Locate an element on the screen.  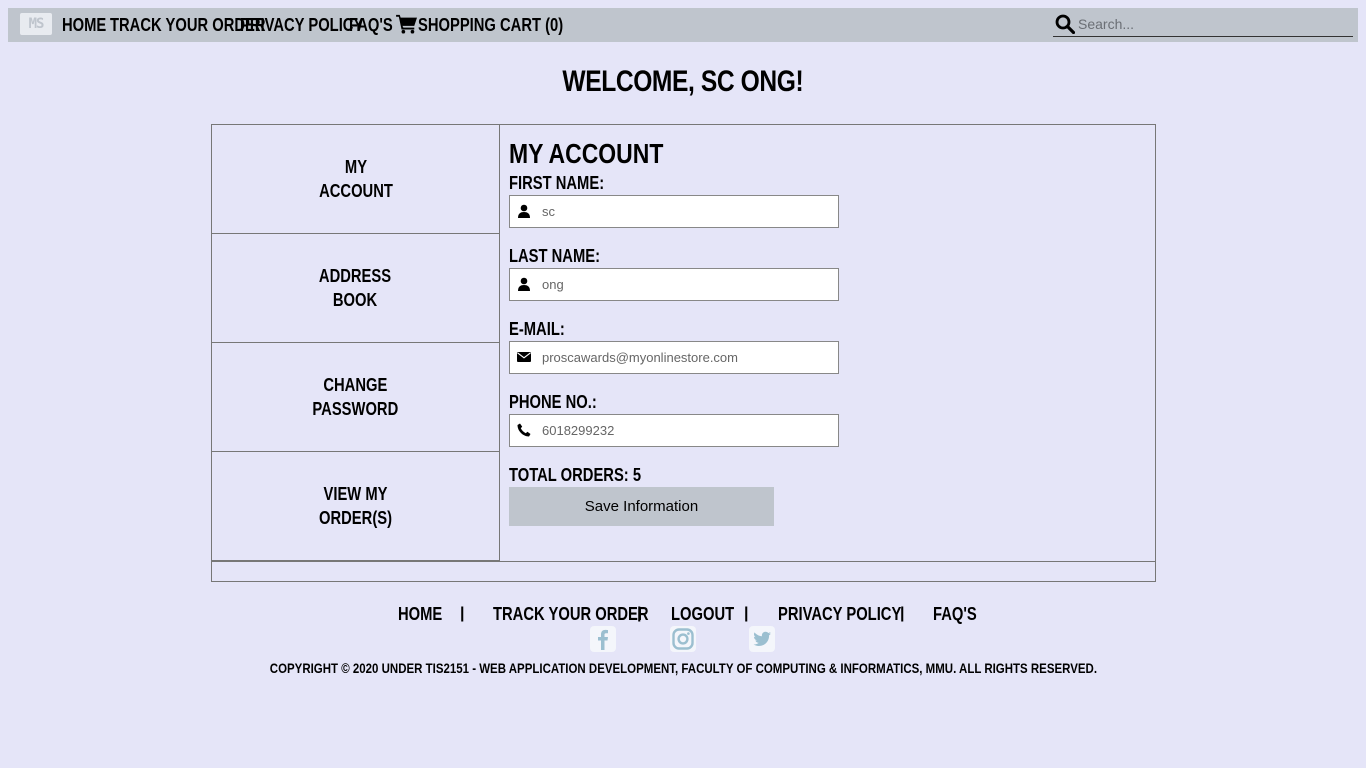
sidebar-item-label: ADDRESS BOOK is located at coordinates (355, 288).